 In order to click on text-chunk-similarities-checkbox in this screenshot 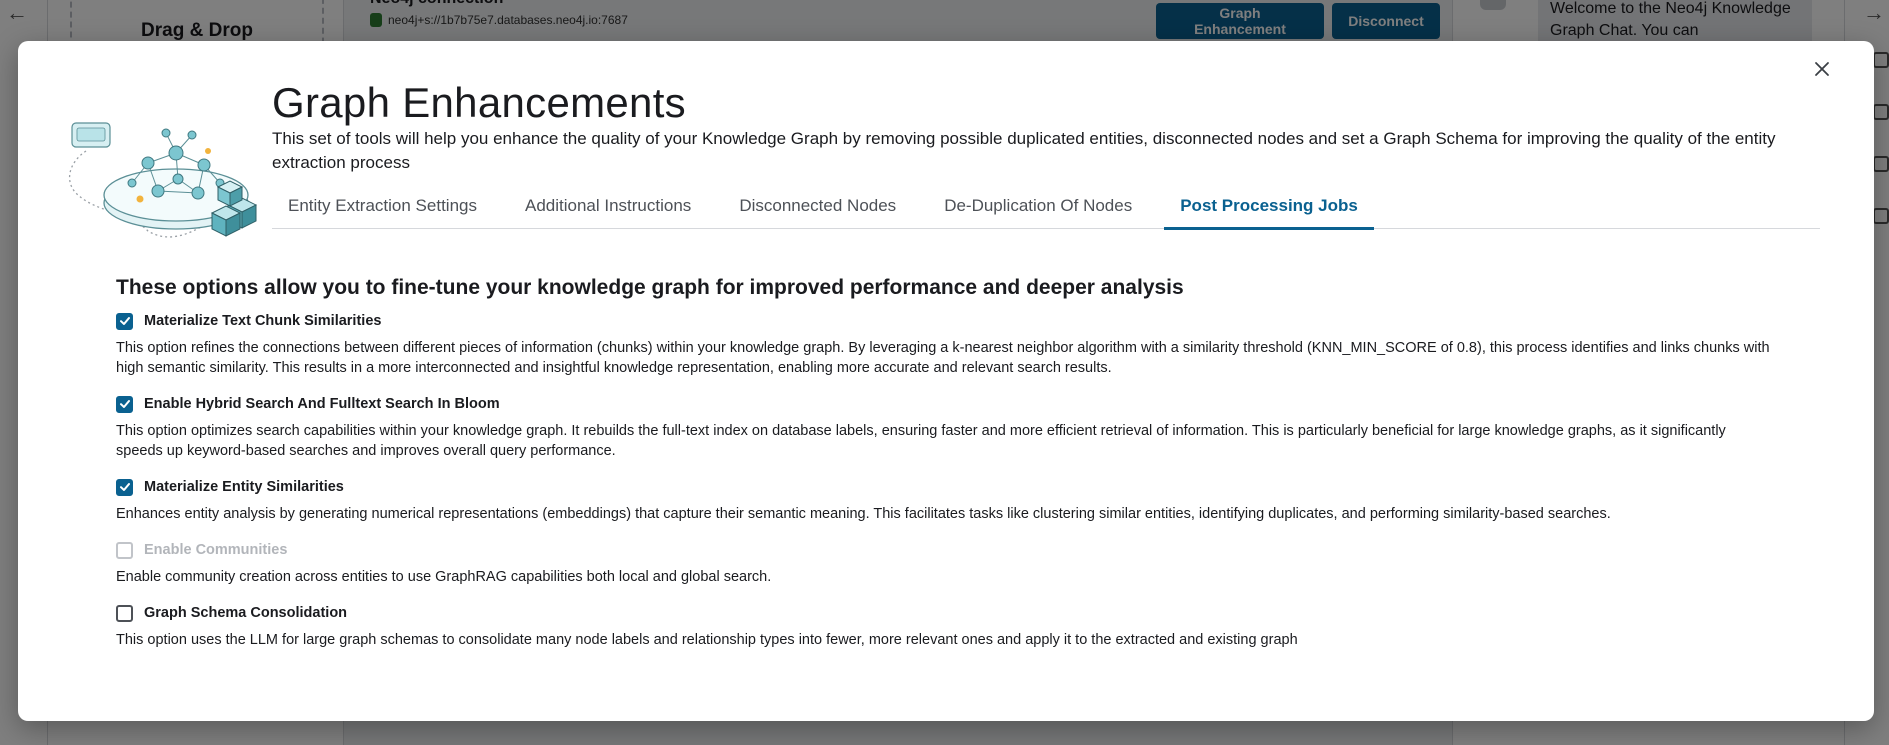, I will do `click(124, 321)`.